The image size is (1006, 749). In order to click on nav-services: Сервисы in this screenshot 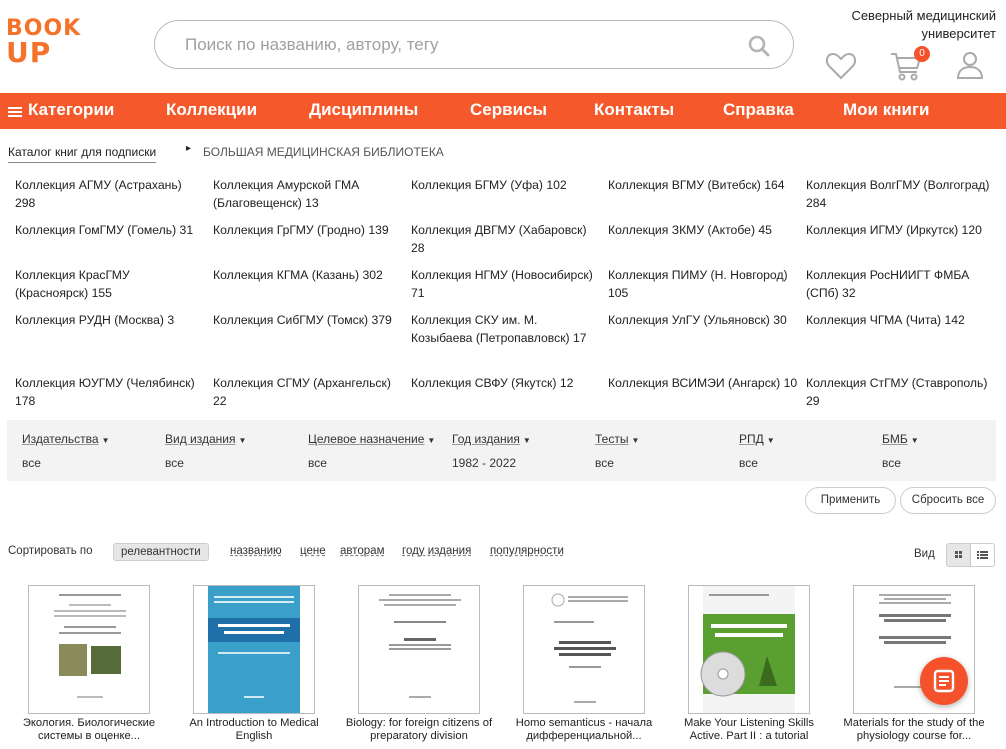, I will do `click(508, 110)`.